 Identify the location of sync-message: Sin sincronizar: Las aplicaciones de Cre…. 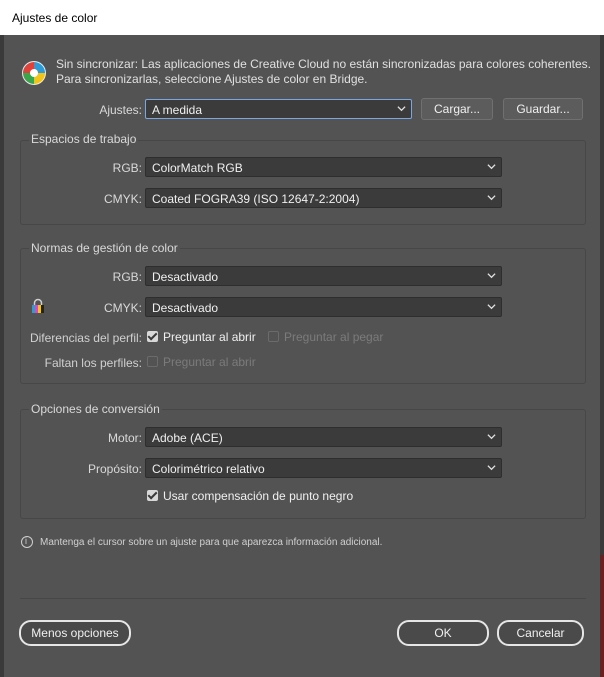
(326, 72).